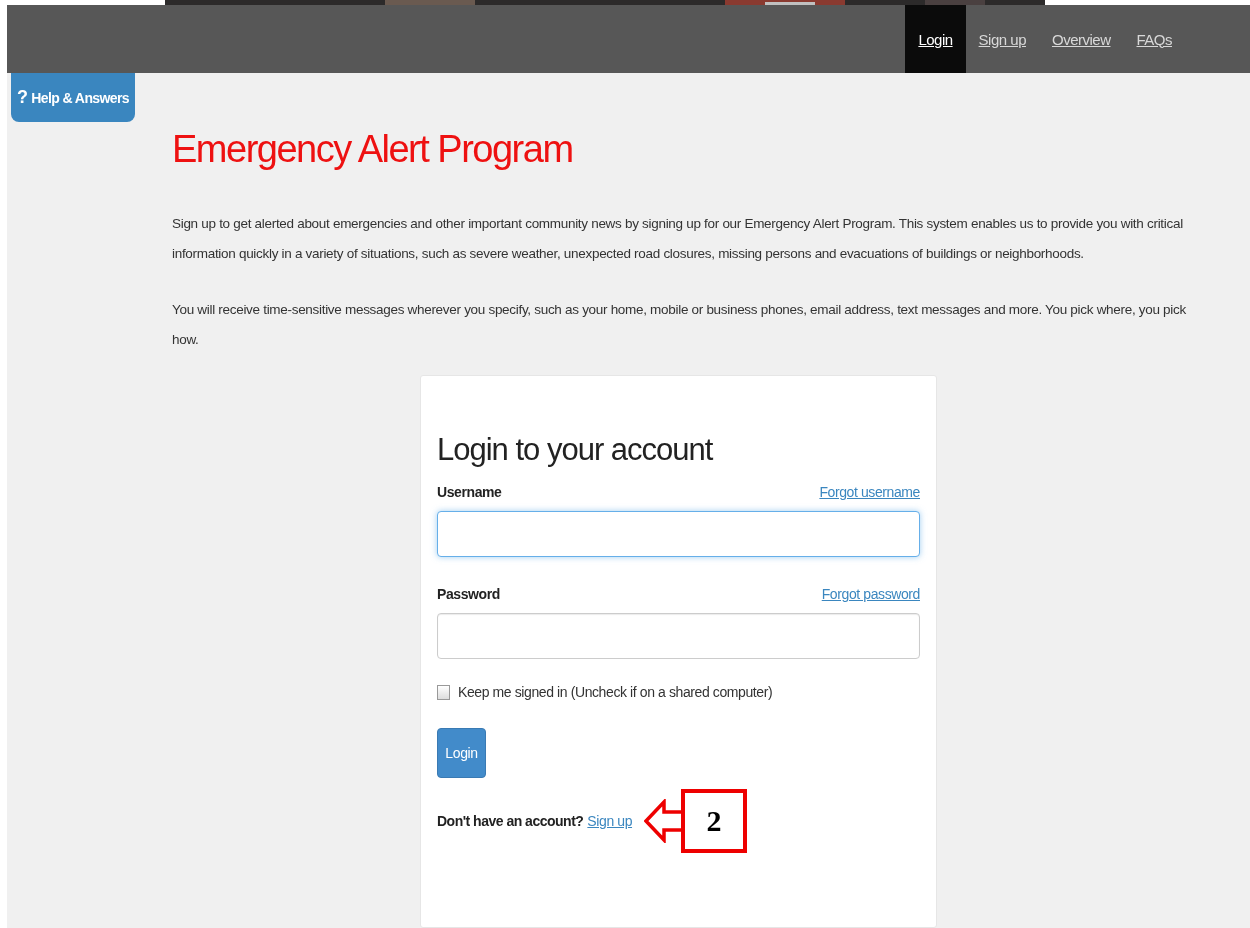  Describe the element at coordinates (510, 821) in the screenshot. I see `signup-prompt: Don't have an account?` at that location.